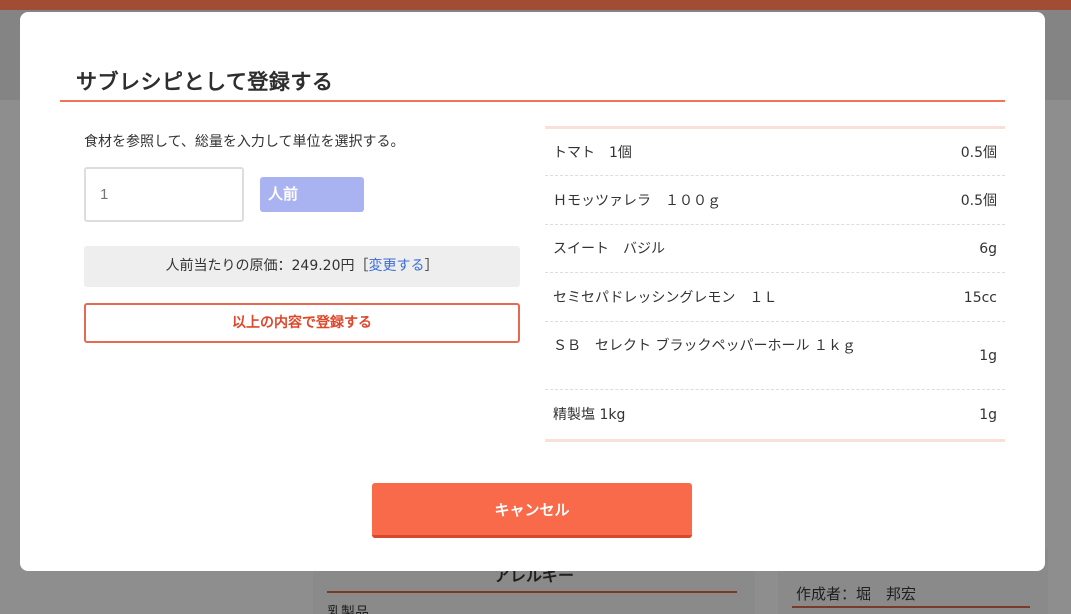 This screenshot has width=1071, height=614. Describe the element at coordinates (348, 609) in the screenshot. I see `allergy-item: 乳製品` at that location.